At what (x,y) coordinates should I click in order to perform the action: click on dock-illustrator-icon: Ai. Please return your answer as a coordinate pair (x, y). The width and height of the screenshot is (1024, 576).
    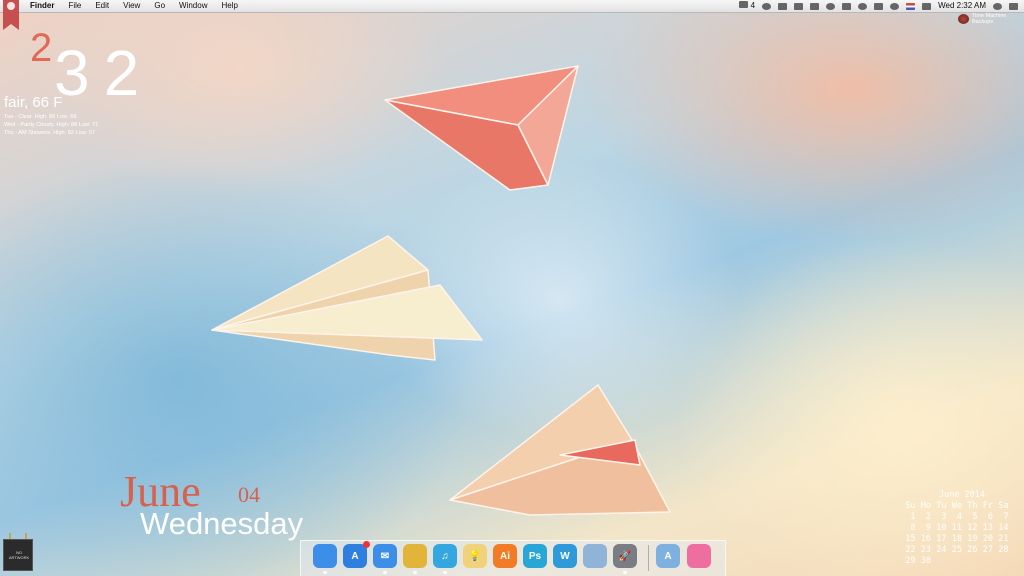
    Looking at the image, I should click on (505, 556).